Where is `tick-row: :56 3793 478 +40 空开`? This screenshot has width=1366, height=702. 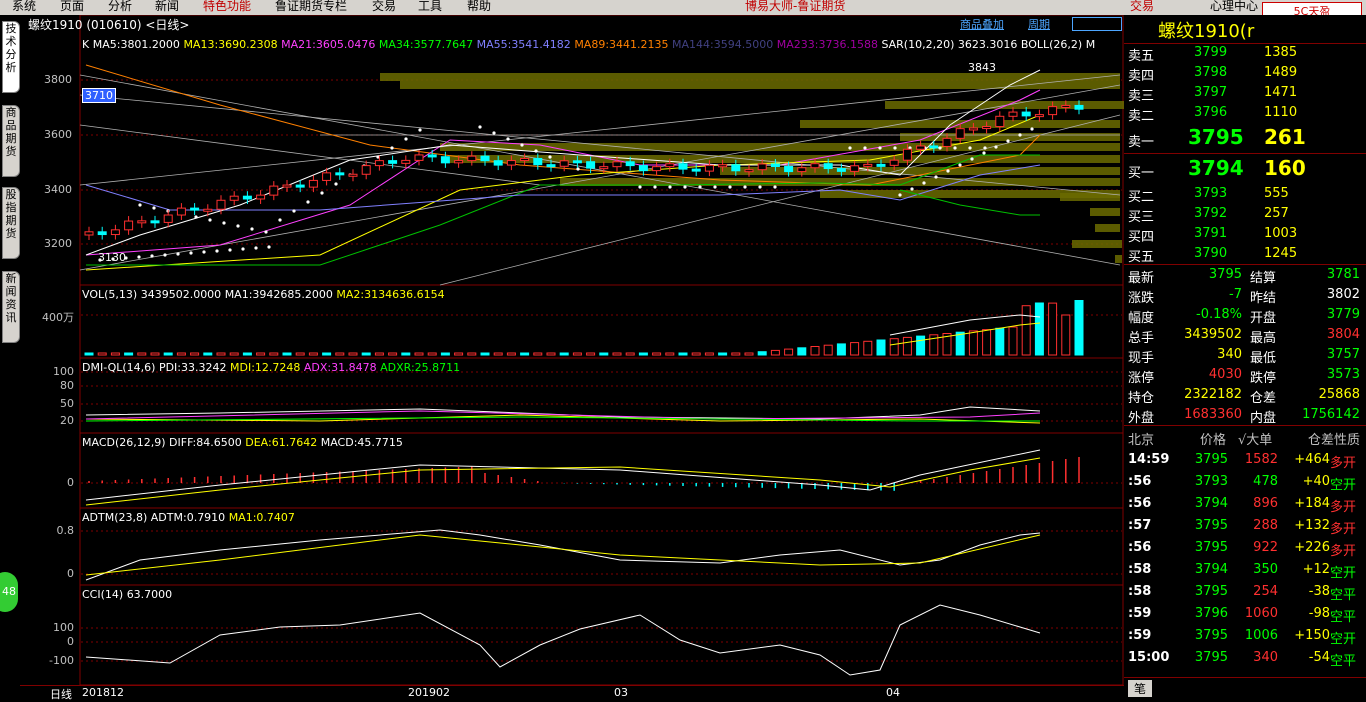 tick-row: :56 3793 478 +40 空开 is located at coordinates (1245, 482).